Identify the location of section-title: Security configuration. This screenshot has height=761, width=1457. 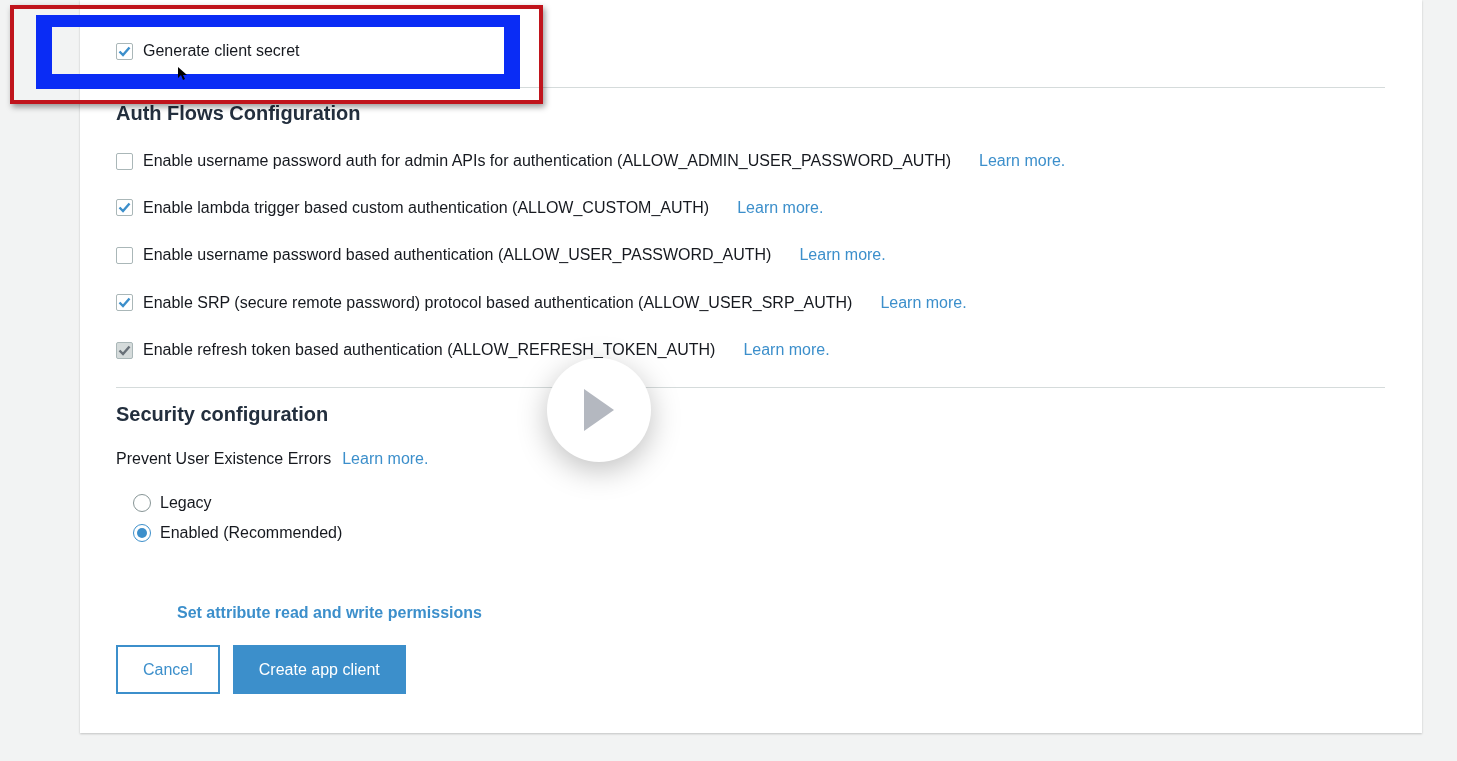
(222, 414).